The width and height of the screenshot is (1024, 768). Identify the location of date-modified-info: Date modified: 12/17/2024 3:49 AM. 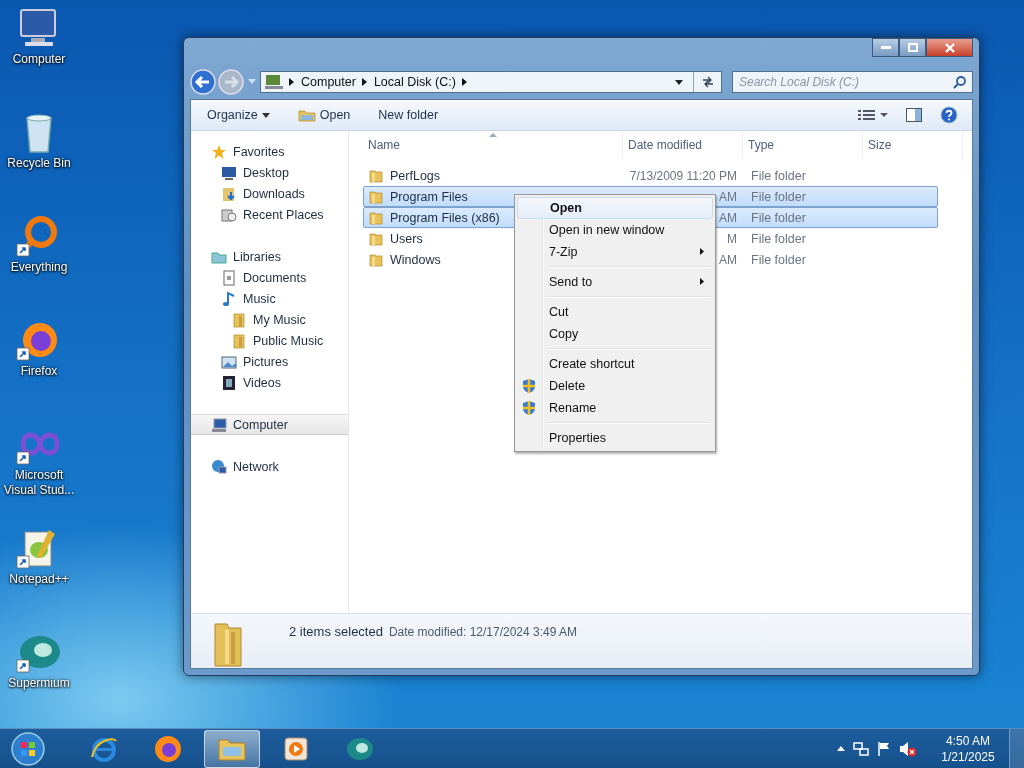
(483, 632).